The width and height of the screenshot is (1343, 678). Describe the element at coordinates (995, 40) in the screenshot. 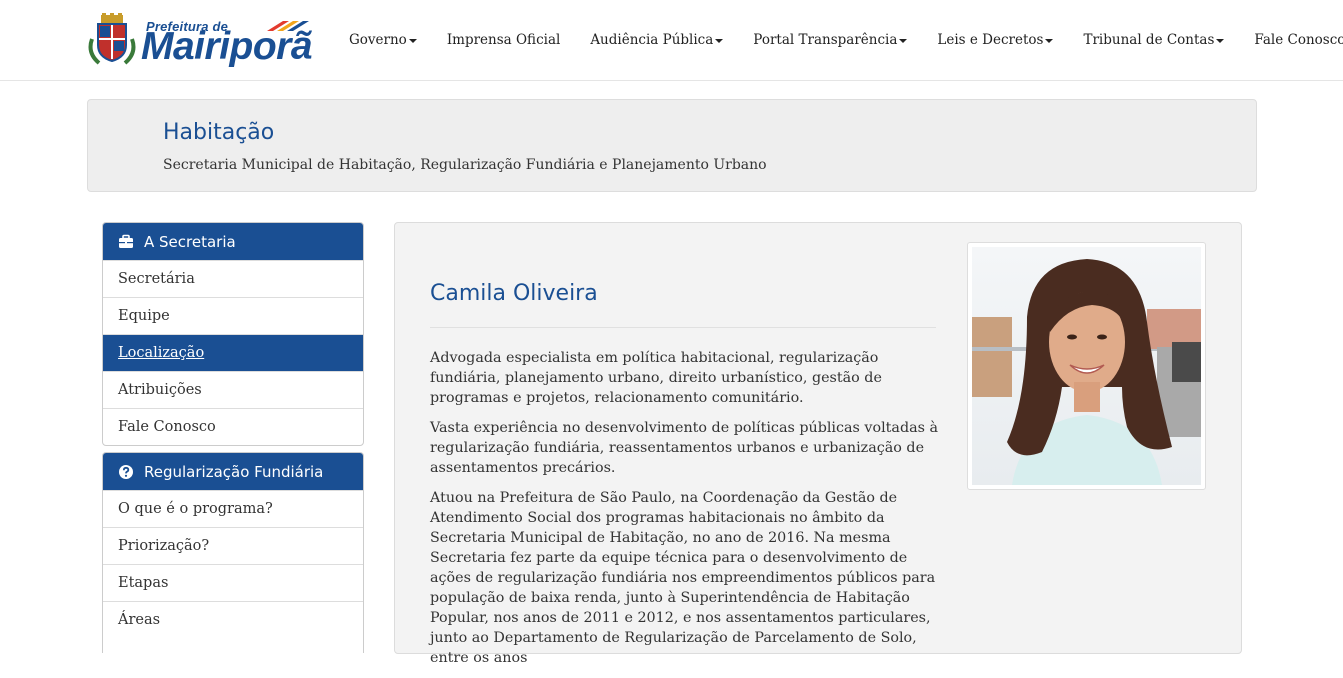

I see `nav-leis-decretos: Leis e Decretos` at that location.